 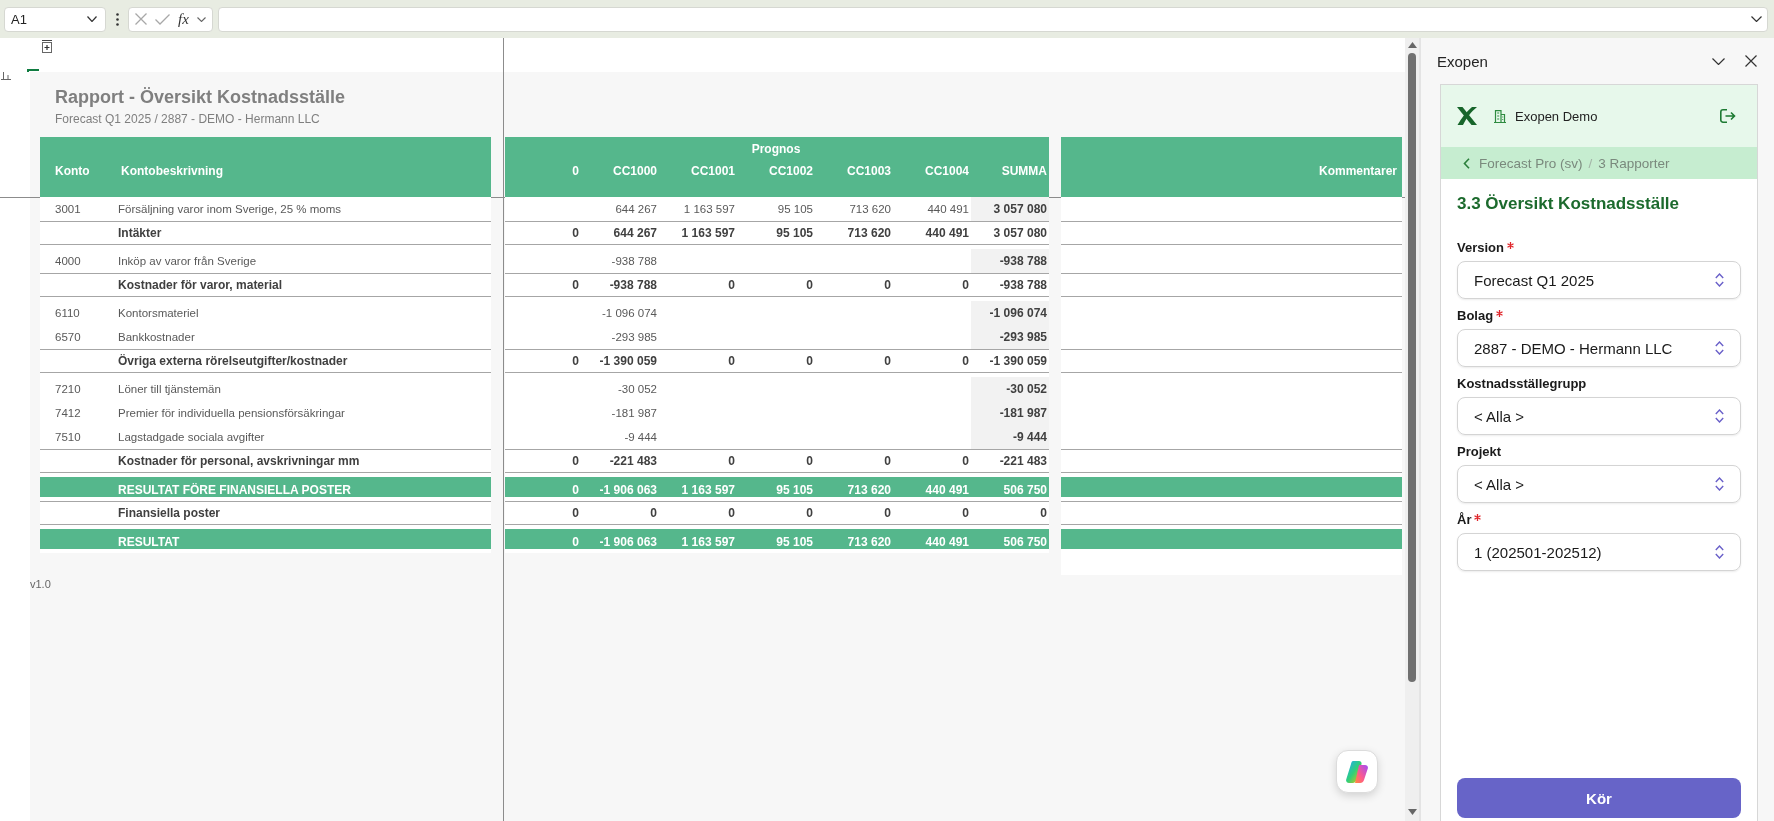 I want to click on column-header: Konto, so click(x=72, y=171).